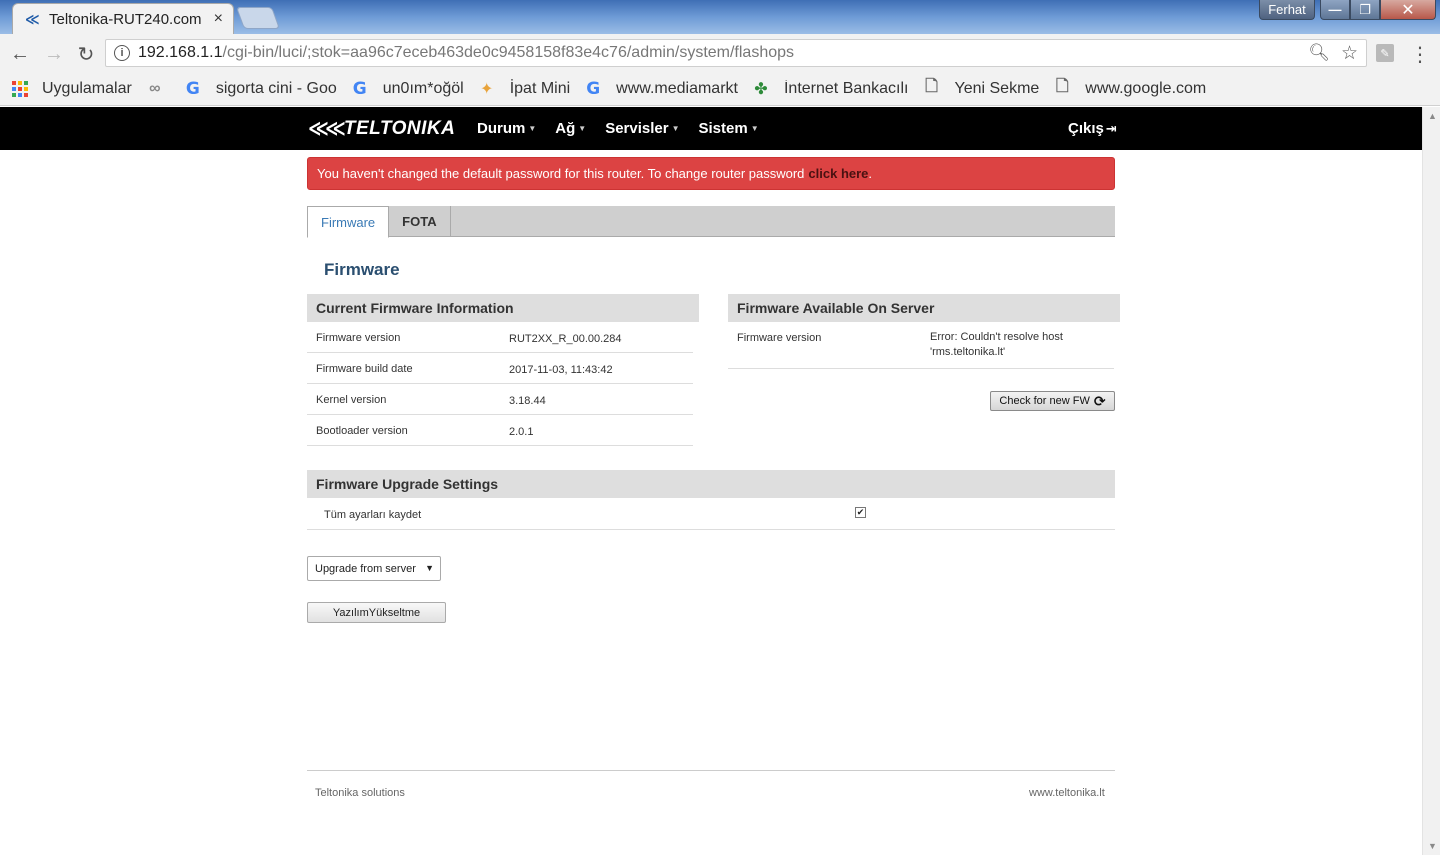  What do you see at coordinates (500, 399) in the screenshot?
I see `table-row: Kernel version 3.18.44` at bounding box center [500, 399].